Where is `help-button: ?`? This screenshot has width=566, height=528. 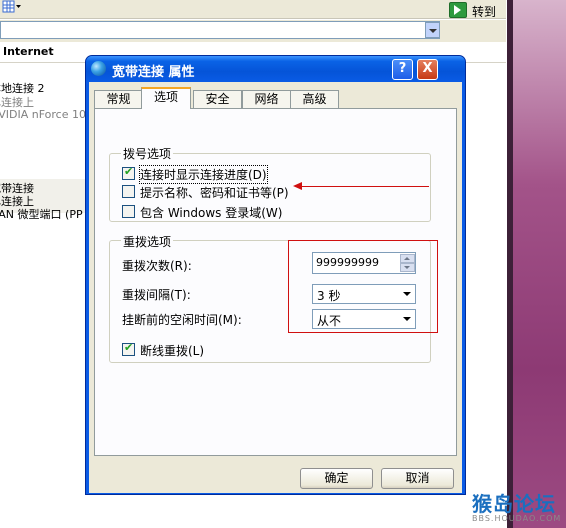
help-button: ? is located at coordinates (402, 69).